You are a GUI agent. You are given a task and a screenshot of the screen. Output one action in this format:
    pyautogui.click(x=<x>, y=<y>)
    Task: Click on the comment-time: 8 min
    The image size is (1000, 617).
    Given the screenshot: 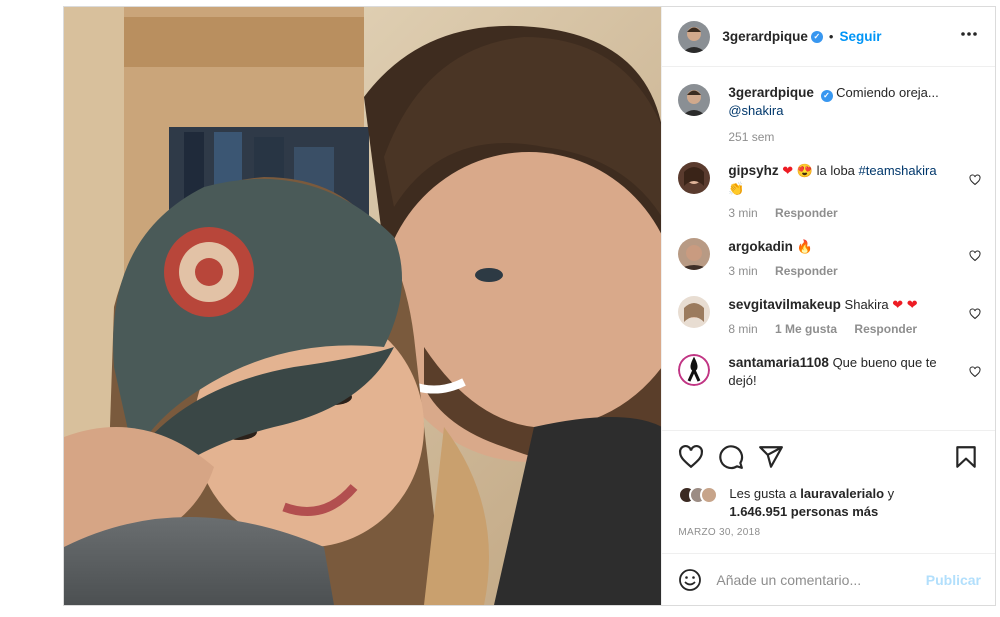 What is the action you would take?
    pyautogui.click(x=742, y=329)
    